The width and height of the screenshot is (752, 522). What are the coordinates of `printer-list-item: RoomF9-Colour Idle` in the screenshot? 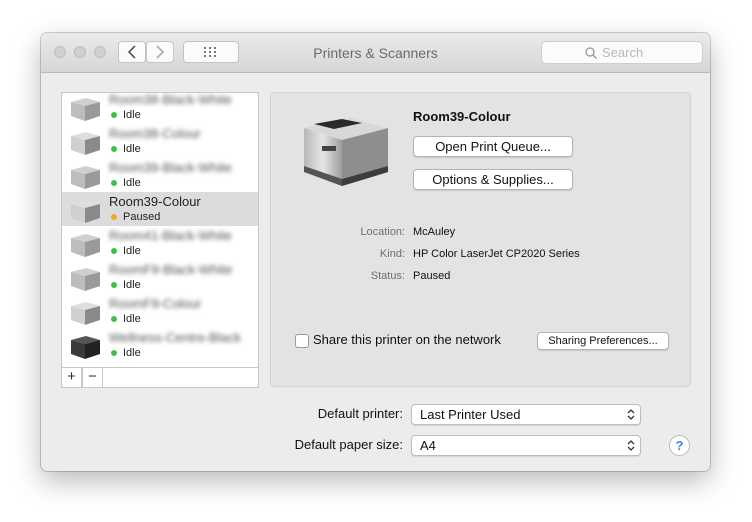 It's located at (160, 311).